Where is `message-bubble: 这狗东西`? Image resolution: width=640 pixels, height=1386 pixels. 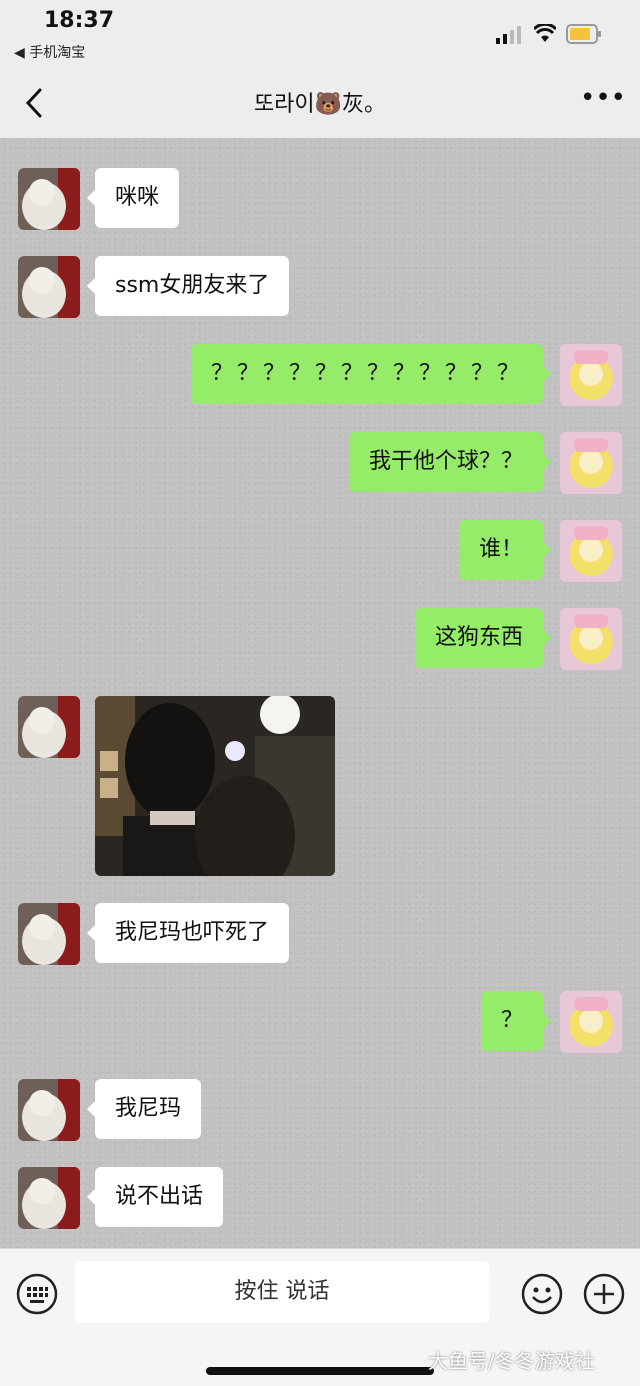
message-bubble: 这狗东西 is located at coordinates (483, 638).